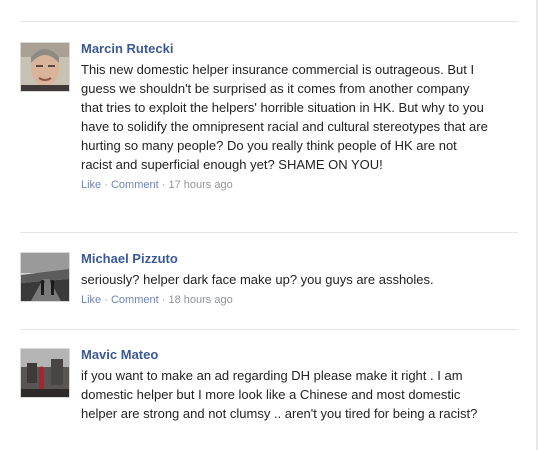 The height and width of the screenshot is (450, 538). I want to click on comment-timestamp: 17 hours ago, so click(200, 185).